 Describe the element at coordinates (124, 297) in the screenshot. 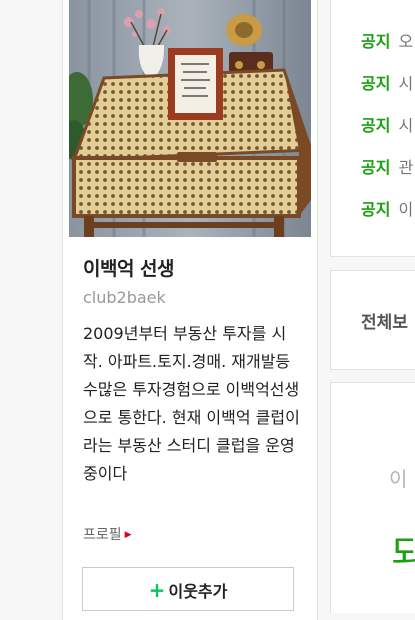

I see `blog-id: club2baek` at that location.